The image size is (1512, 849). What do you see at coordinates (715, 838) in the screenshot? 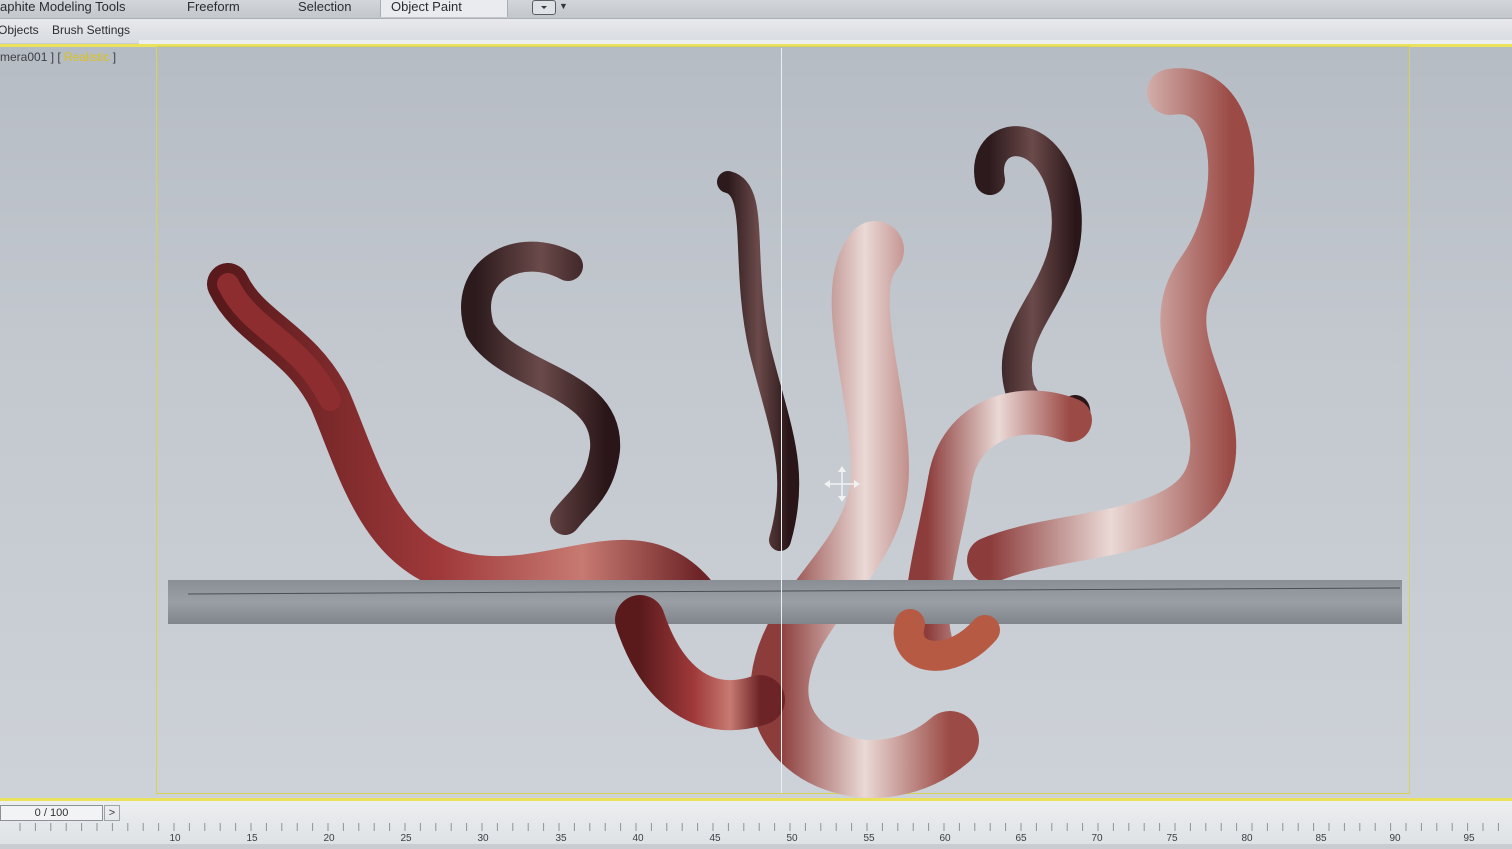
I see `tick-label: 45` at bounding box center [715, 838].